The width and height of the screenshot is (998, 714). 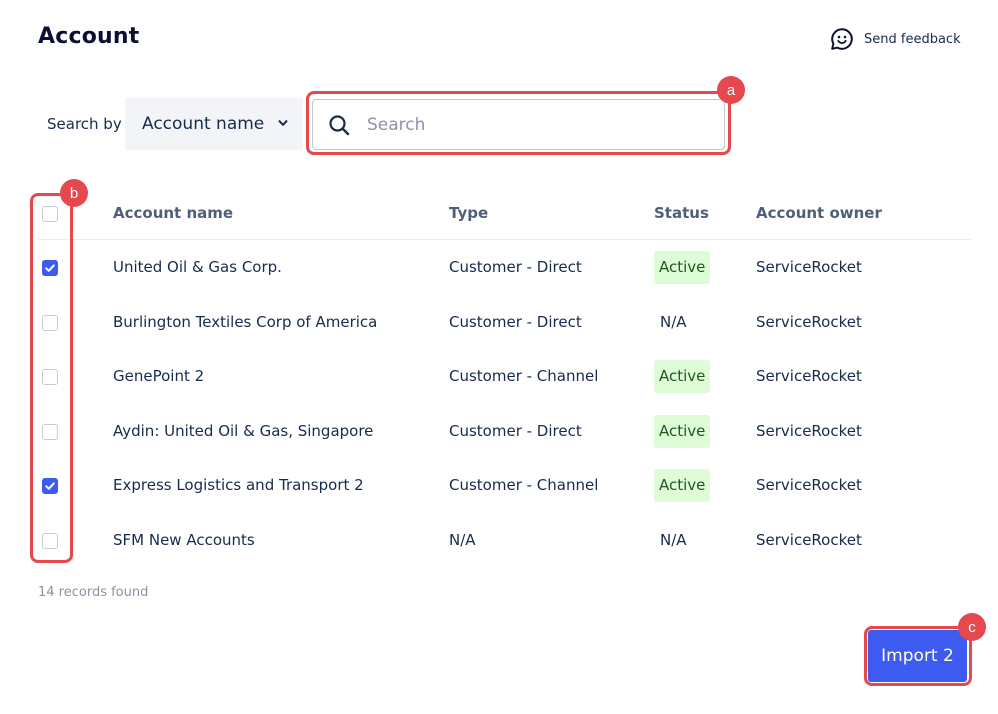 I want to click on select-all-checkbox, so click(x=50, y=214).